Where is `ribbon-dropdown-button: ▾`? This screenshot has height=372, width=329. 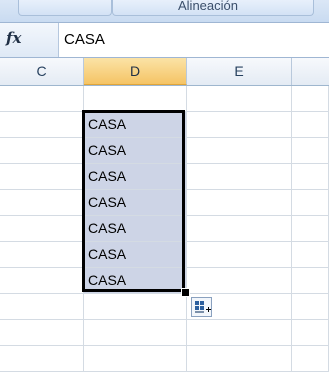 ribbon-dropdown-button: ▾ is located at coordinates (70, 8).